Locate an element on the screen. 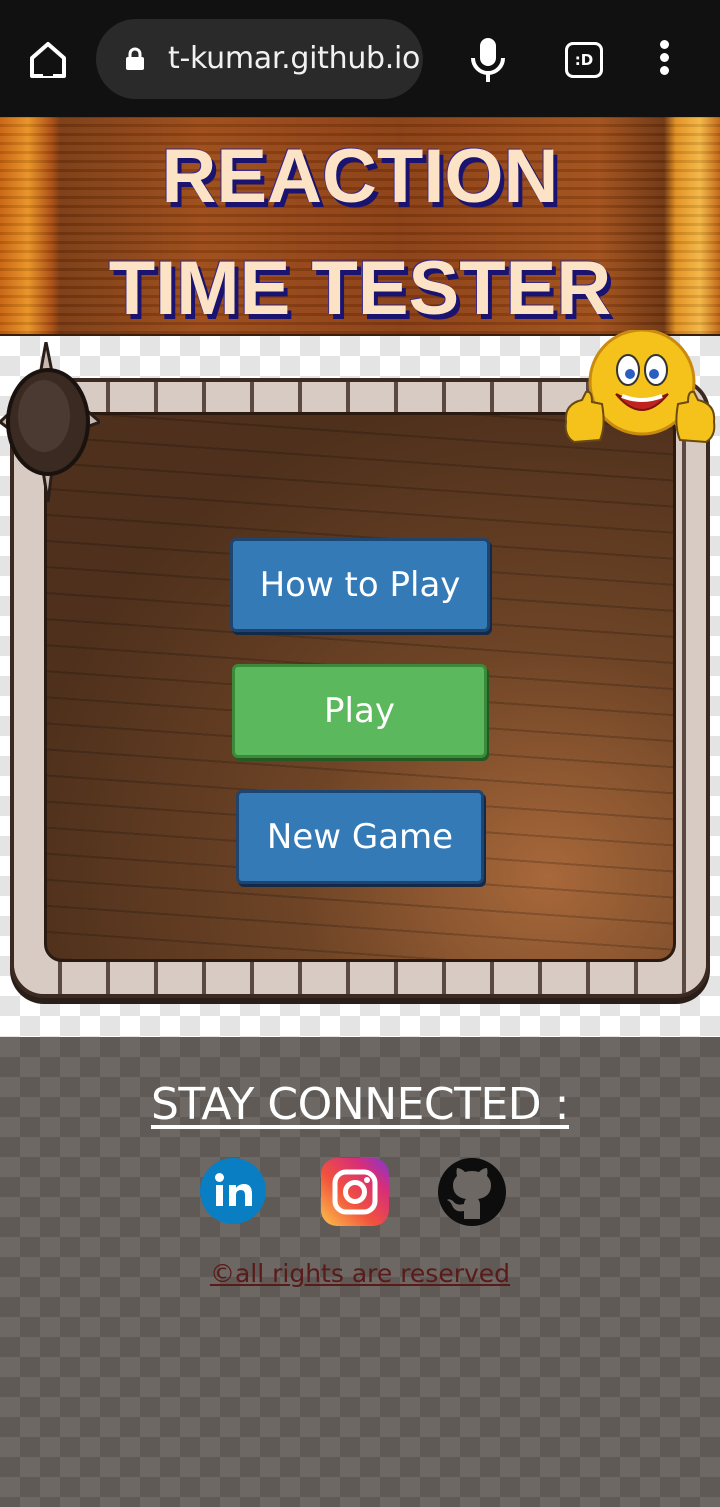  how-to-play-button: How to Play is located at coordinates (360, 585).